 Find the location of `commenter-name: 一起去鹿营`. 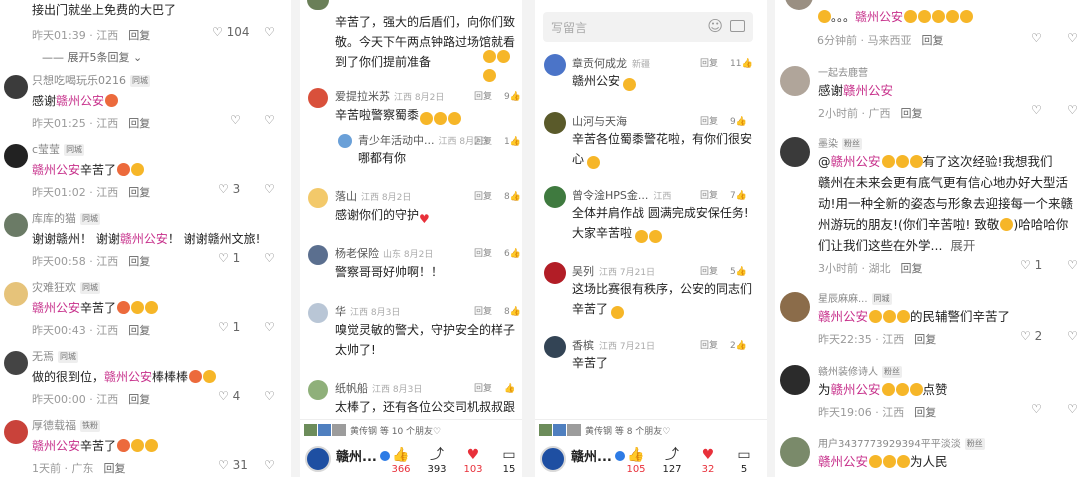

commenter-name: 一起去鹿营 is located at coordinates (843, 71).